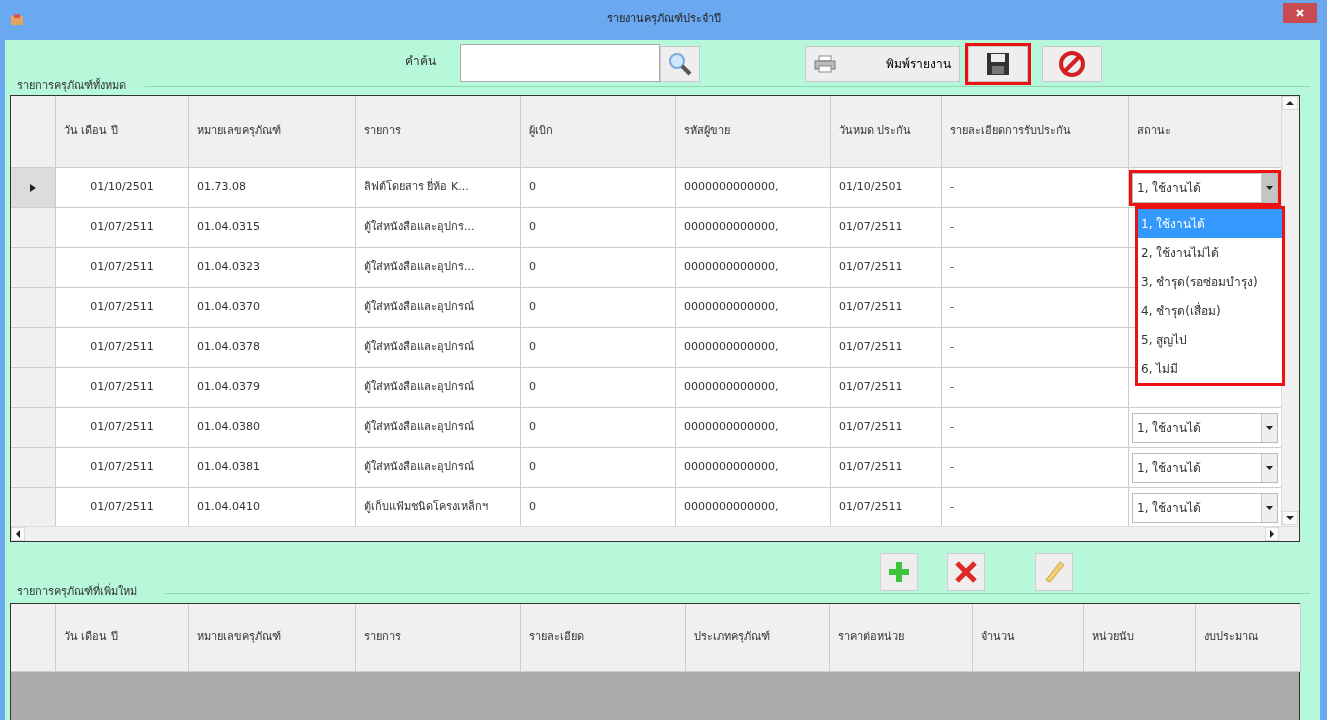 The width and height of the screenshot is (1327, 720). I want to click on column-header: จำนวน, so click(1028, 638).